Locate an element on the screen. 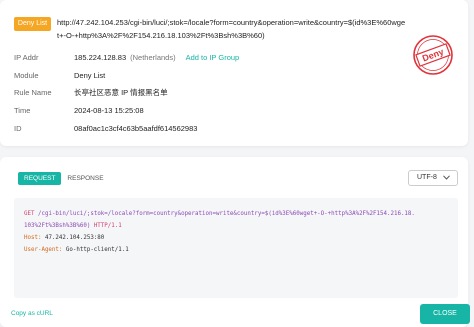 The image size is (474, 327). host-header-value: 47.242.104.253:80 is located at coordinates (74, 238).